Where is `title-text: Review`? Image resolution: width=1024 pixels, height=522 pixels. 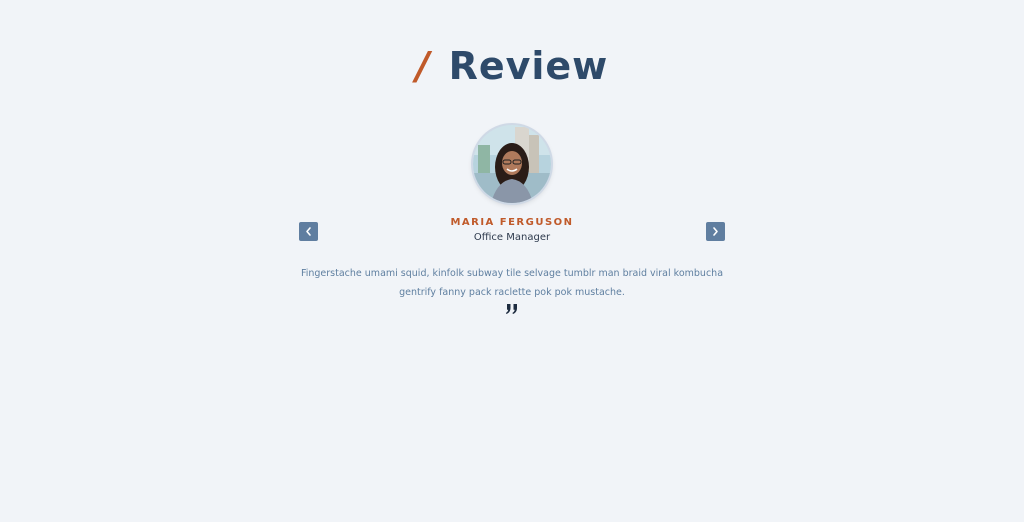 title-text: Review is located at coordinates (528, 66).